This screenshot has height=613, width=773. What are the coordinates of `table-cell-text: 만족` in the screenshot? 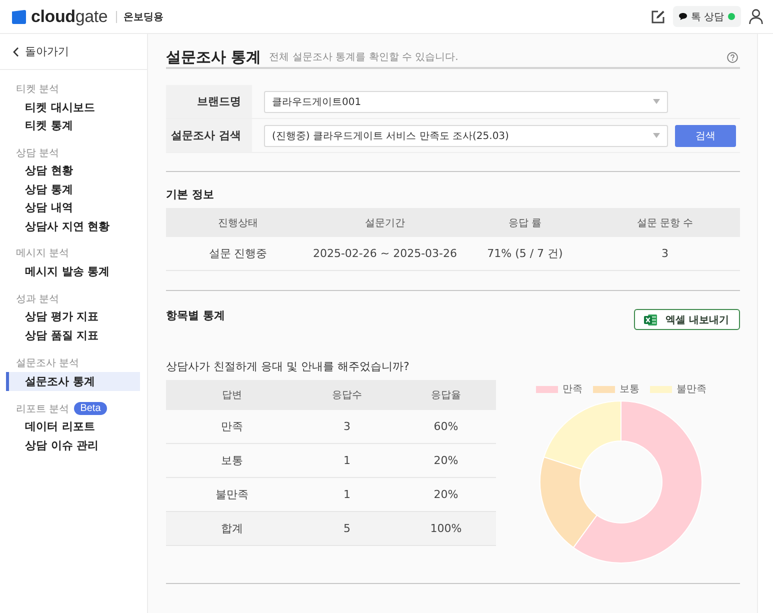 It's located at (232, 427).